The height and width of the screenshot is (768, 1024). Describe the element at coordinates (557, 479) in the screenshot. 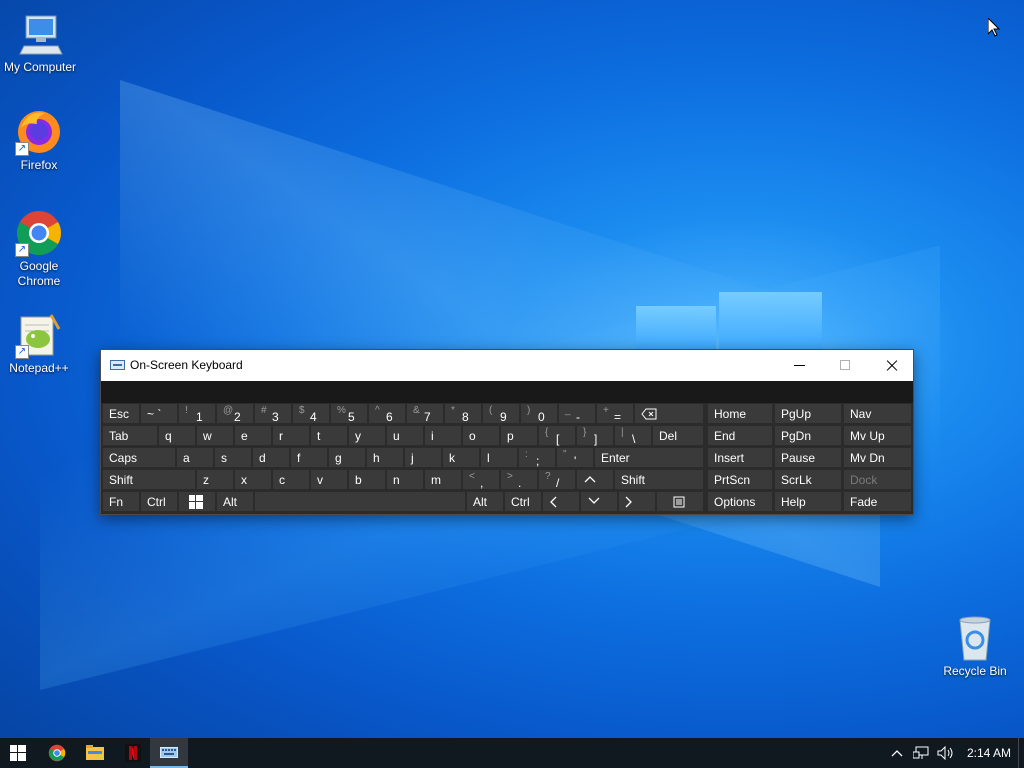

I see `key-slash: ? /` at that location.